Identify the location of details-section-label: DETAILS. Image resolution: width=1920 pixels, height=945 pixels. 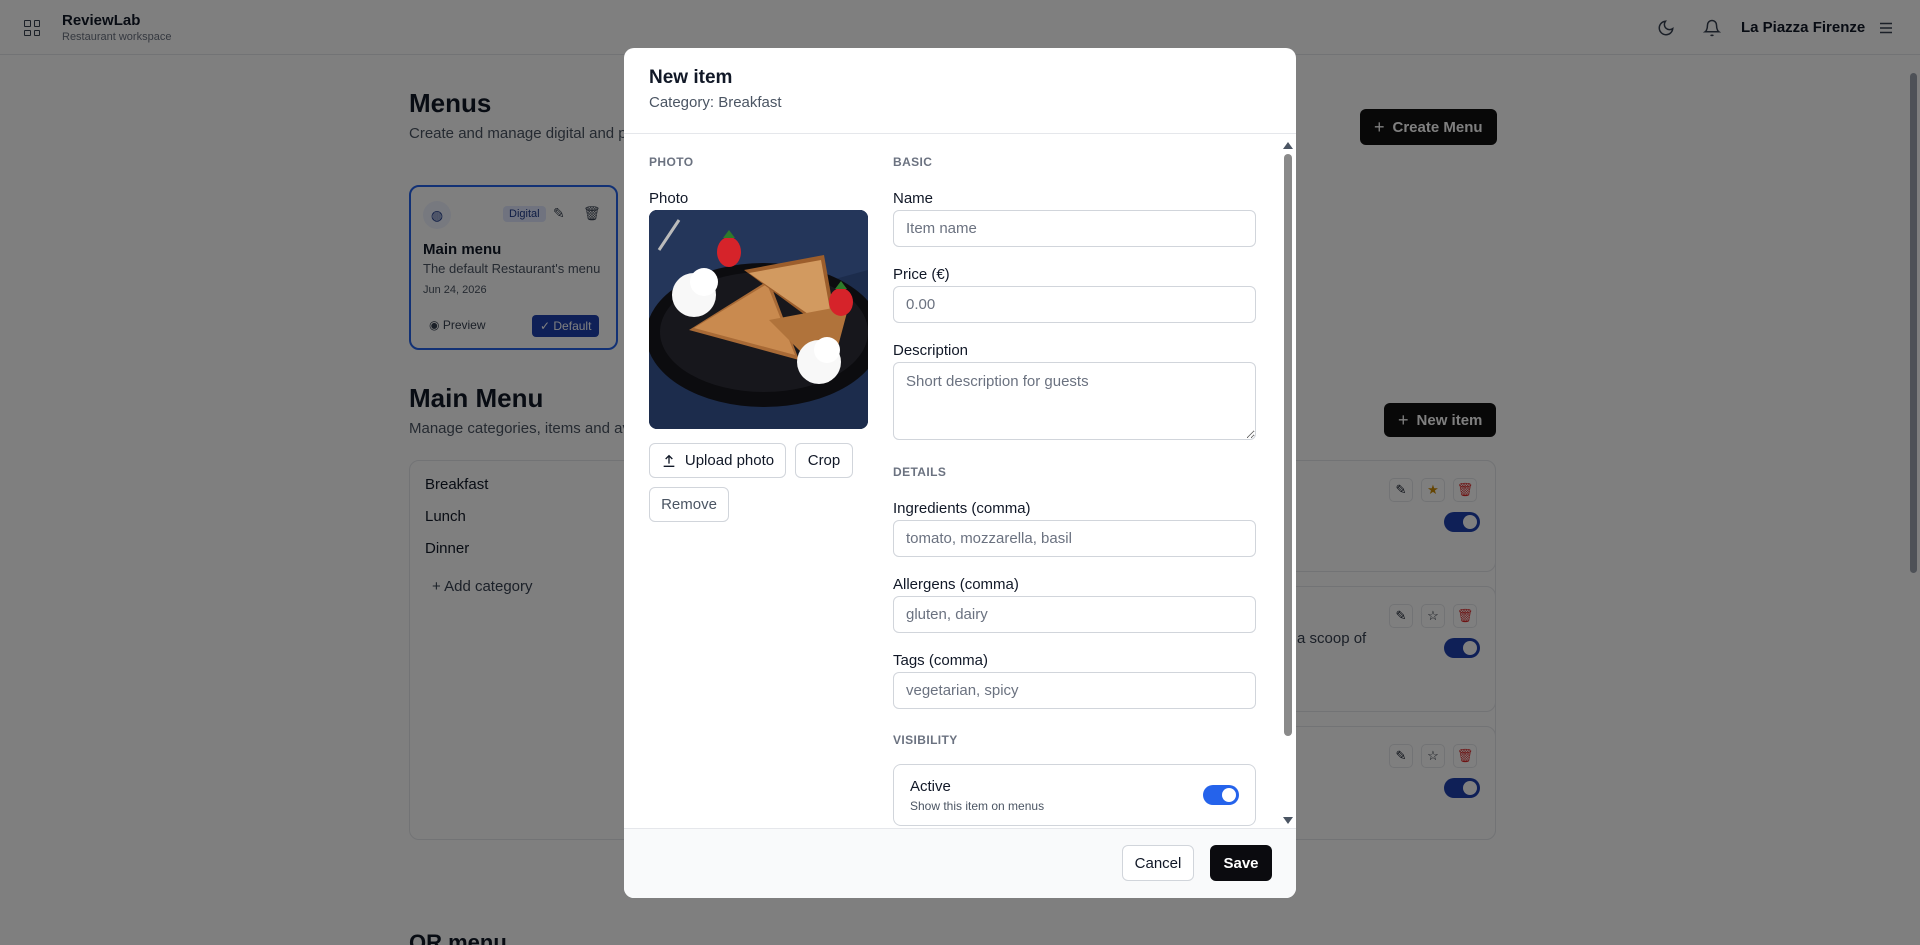
(920, 472).